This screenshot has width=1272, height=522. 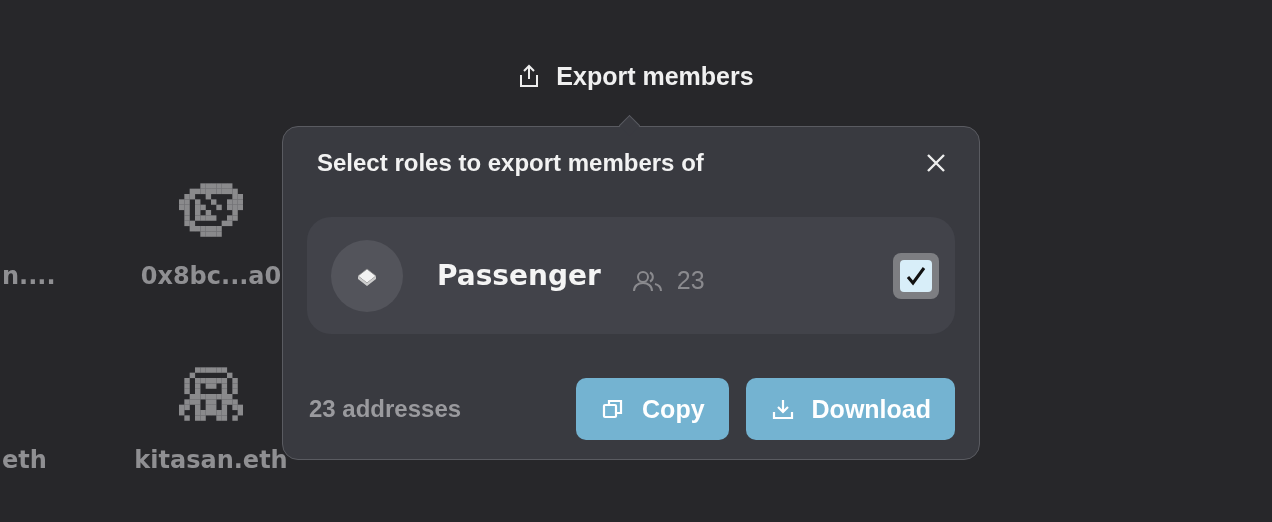 I want to click on close-icon, so click(x=936, y=163).